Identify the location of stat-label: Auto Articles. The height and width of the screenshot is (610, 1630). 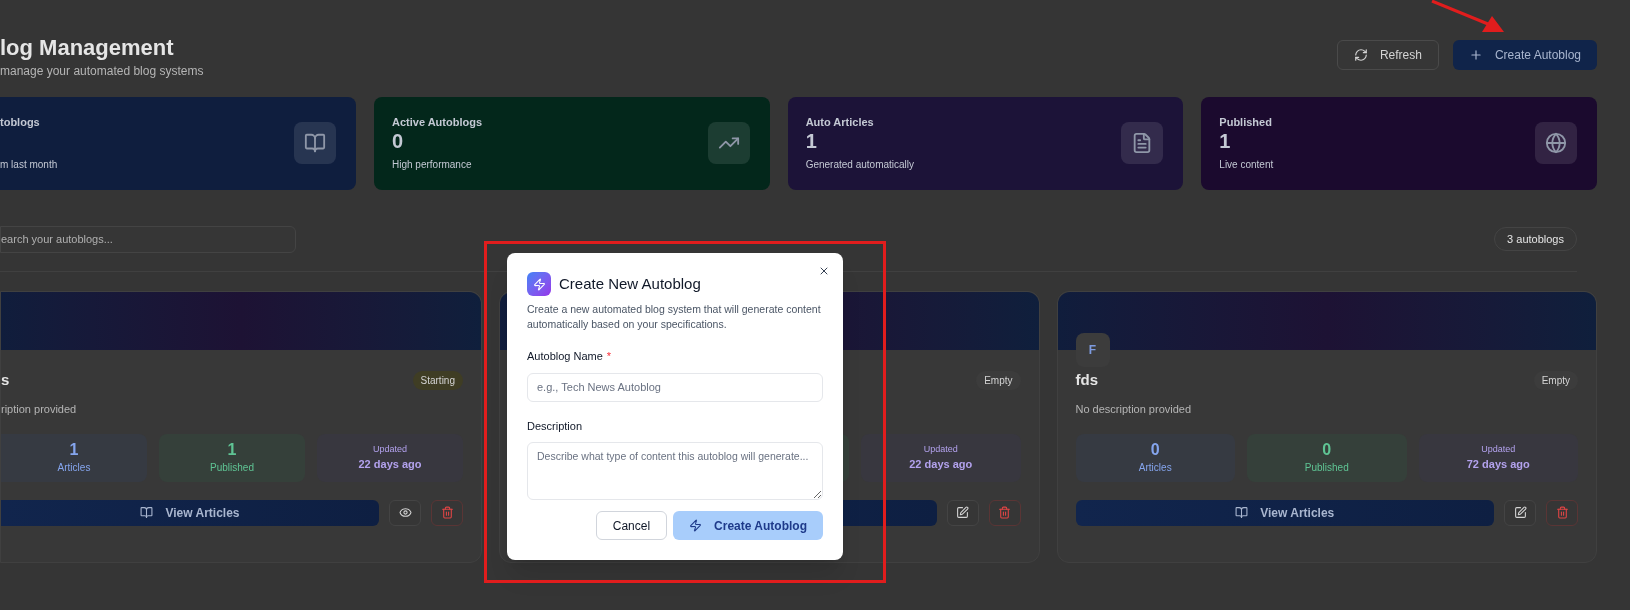
(840, 123).